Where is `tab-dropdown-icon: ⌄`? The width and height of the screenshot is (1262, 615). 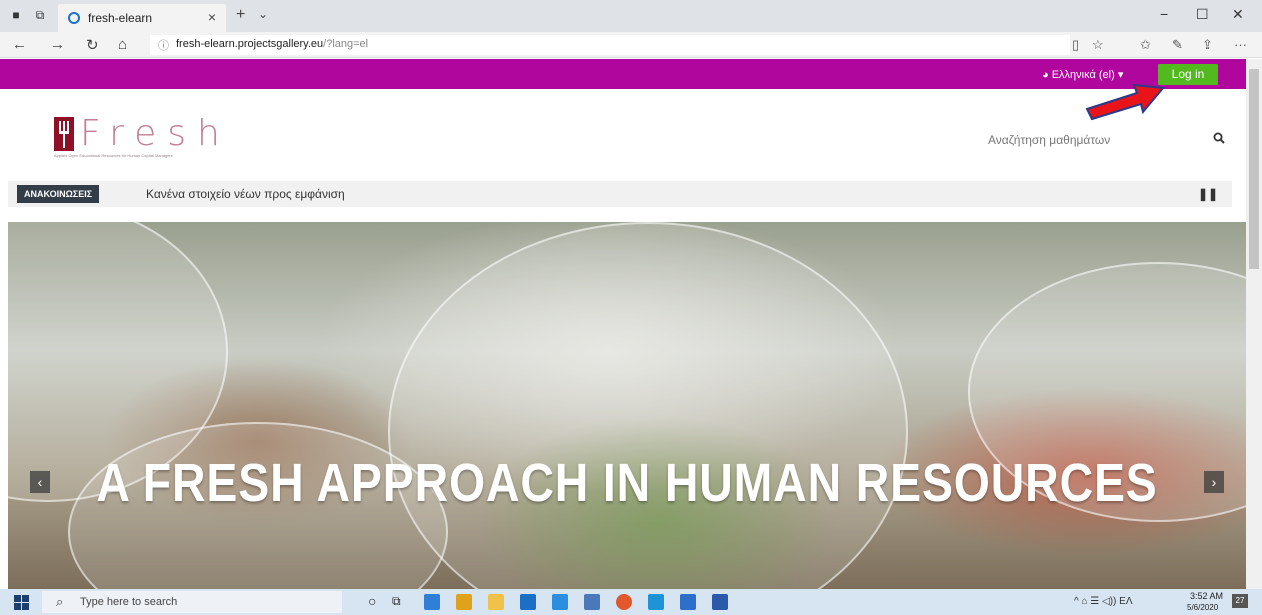
tab-dropdown-icon: ⌄ is located at coordinates (263, 14).